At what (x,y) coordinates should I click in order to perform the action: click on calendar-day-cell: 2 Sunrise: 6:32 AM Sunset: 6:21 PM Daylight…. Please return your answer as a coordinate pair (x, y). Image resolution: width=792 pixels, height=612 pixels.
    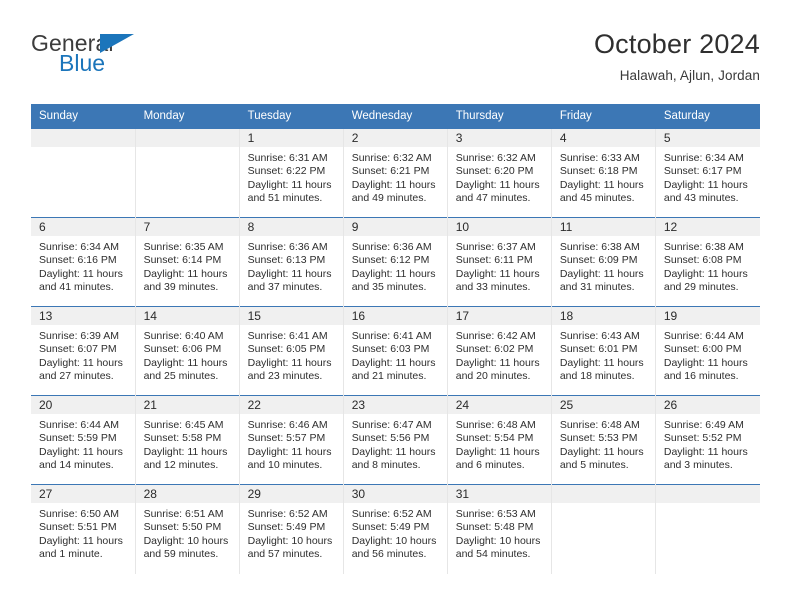
    Looking at the image, I should click on (395, 173).